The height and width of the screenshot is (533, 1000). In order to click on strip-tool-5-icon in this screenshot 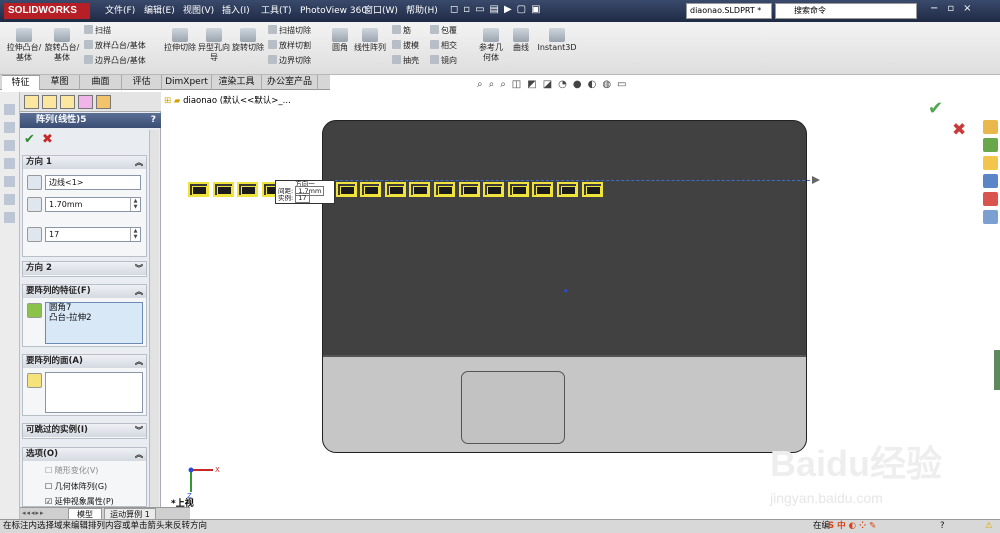, I will do `click(9, 181)`.